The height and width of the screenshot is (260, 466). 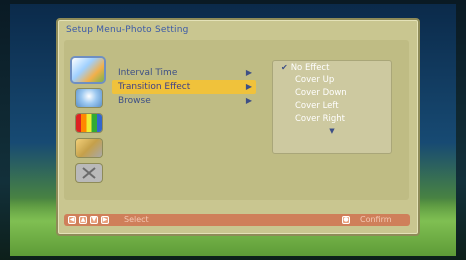 I want to click on option-cover-left: Cover Left, so click(x=332, y=106).